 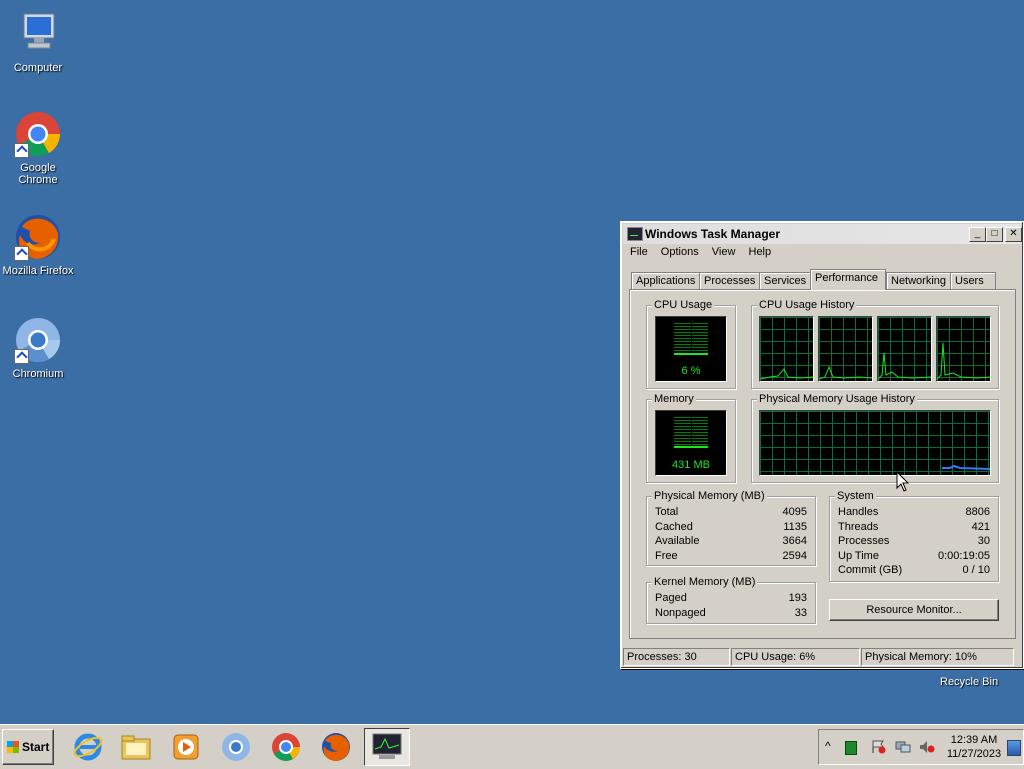 What do you see at coordinates (729, 280) in the screenshot?
I see `tab-processes: Processes` at bounding box center [729, 280].